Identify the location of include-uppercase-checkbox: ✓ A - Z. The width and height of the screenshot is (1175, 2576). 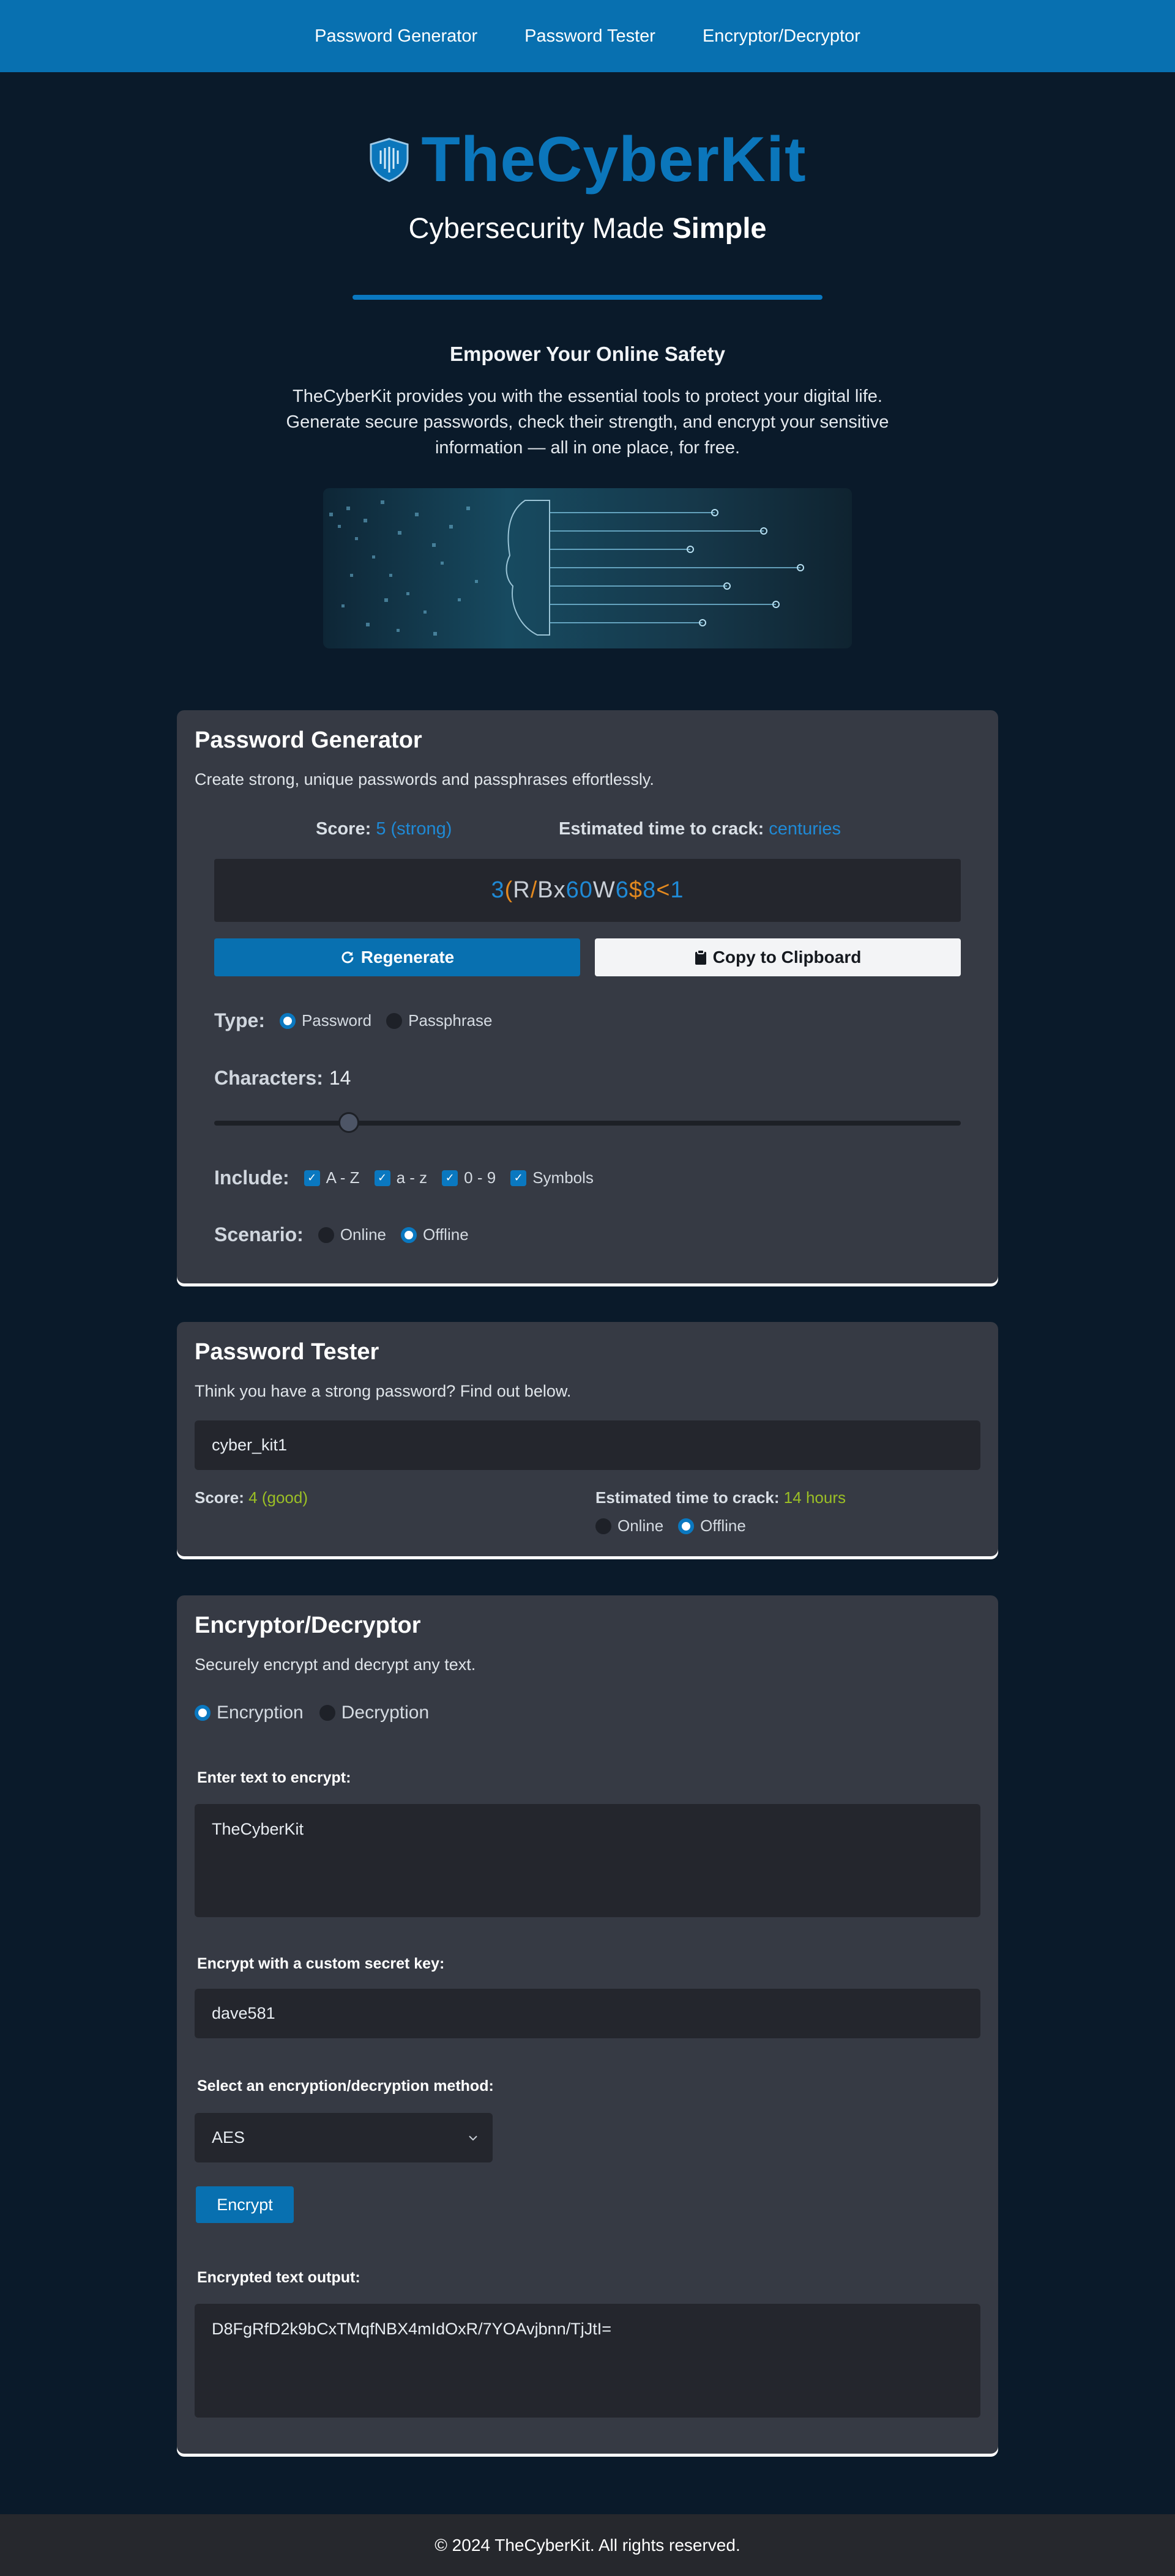
(332, 1177).